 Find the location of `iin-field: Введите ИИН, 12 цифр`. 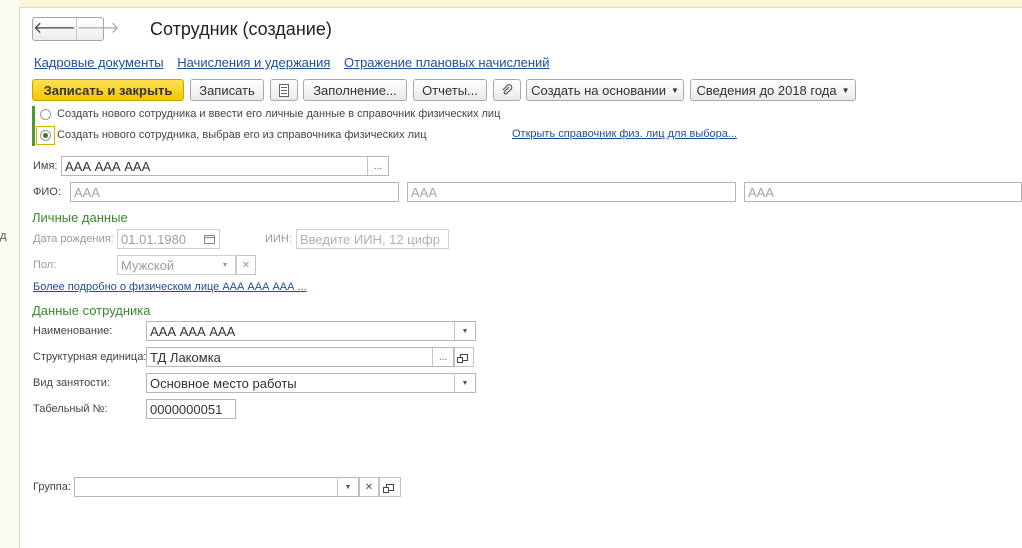

iin-field: Введите ИИН, 12 цифр is located at coordinates (372, 239).